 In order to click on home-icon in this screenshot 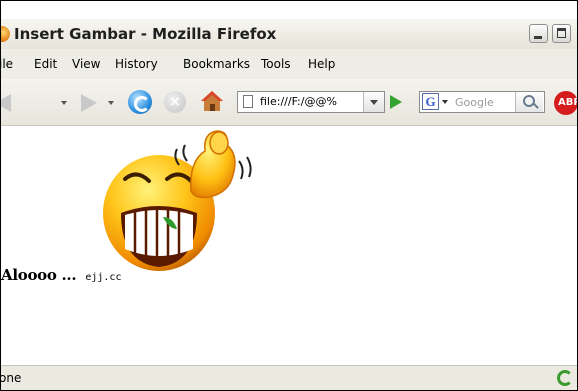, I will do `click(212, 101)`.